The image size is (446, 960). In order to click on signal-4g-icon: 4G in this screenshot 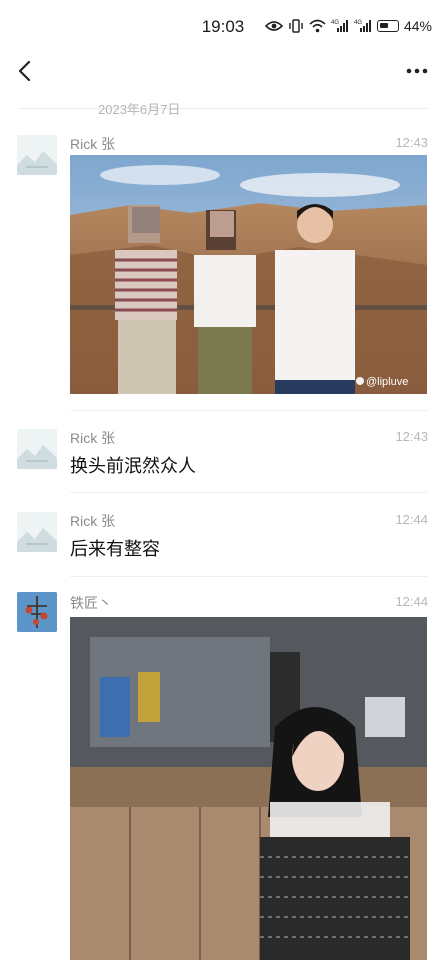, I will do `click(339, 26)`.